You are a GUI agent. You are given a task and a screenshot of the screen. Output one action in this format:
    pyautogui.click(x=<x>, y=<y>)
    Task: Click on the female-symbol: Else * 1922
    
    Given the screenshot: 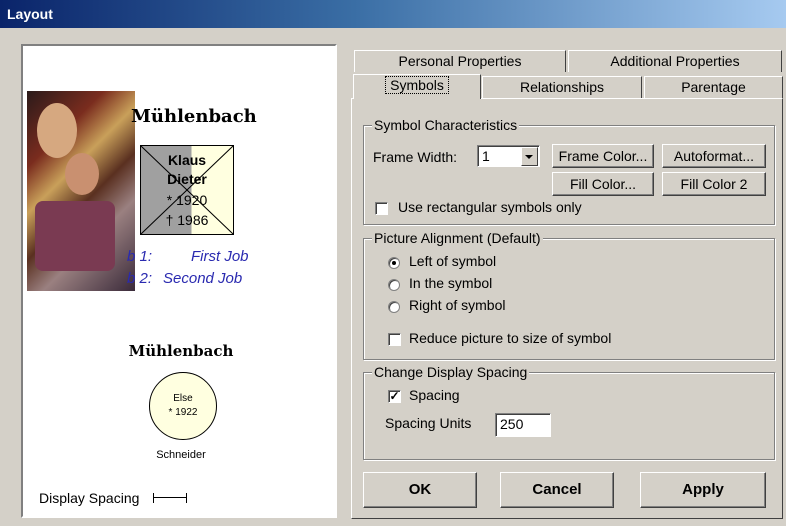 What is the action you would take?
    pyautogui.click(x=183, y=406)
    